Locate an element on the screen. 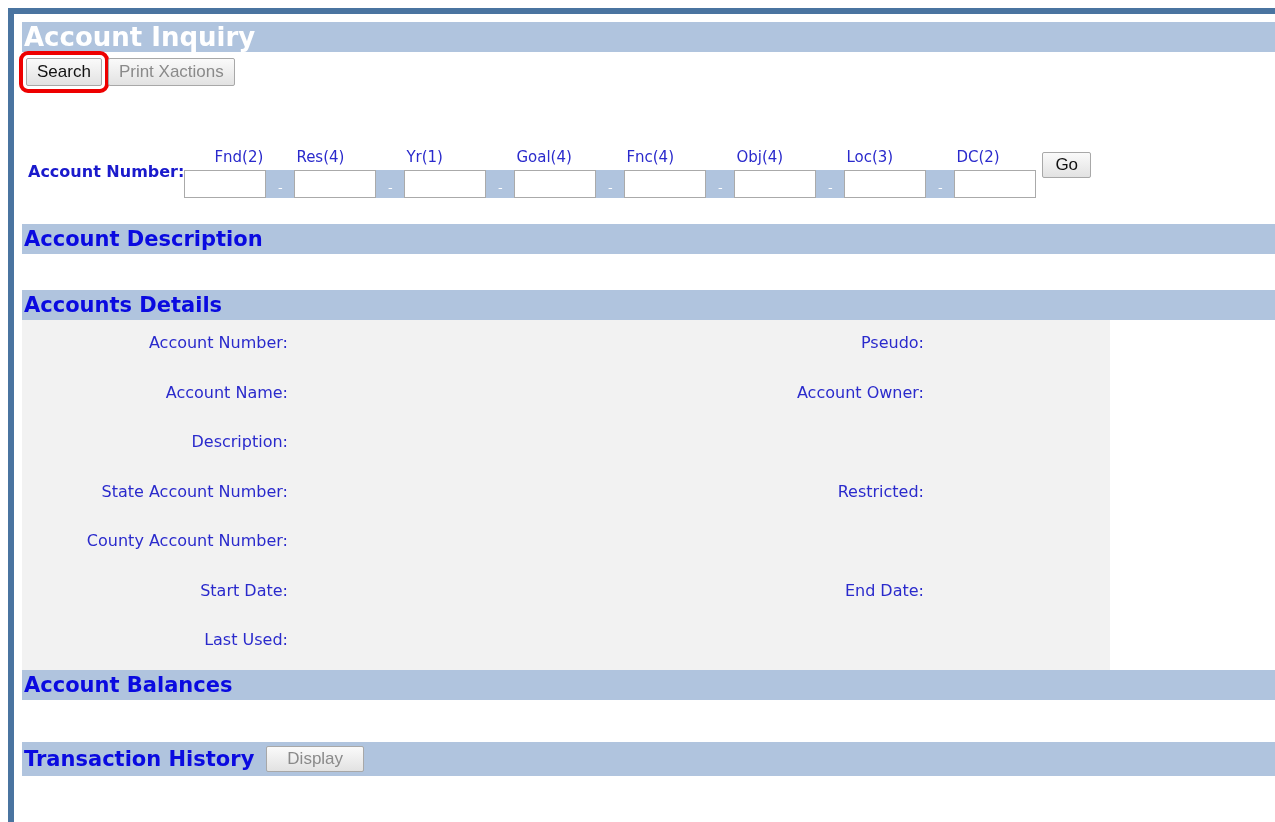 The width and height of the screenshot is (1275, 822). field-label: State Account Number: is located at coordinates (194, 492).